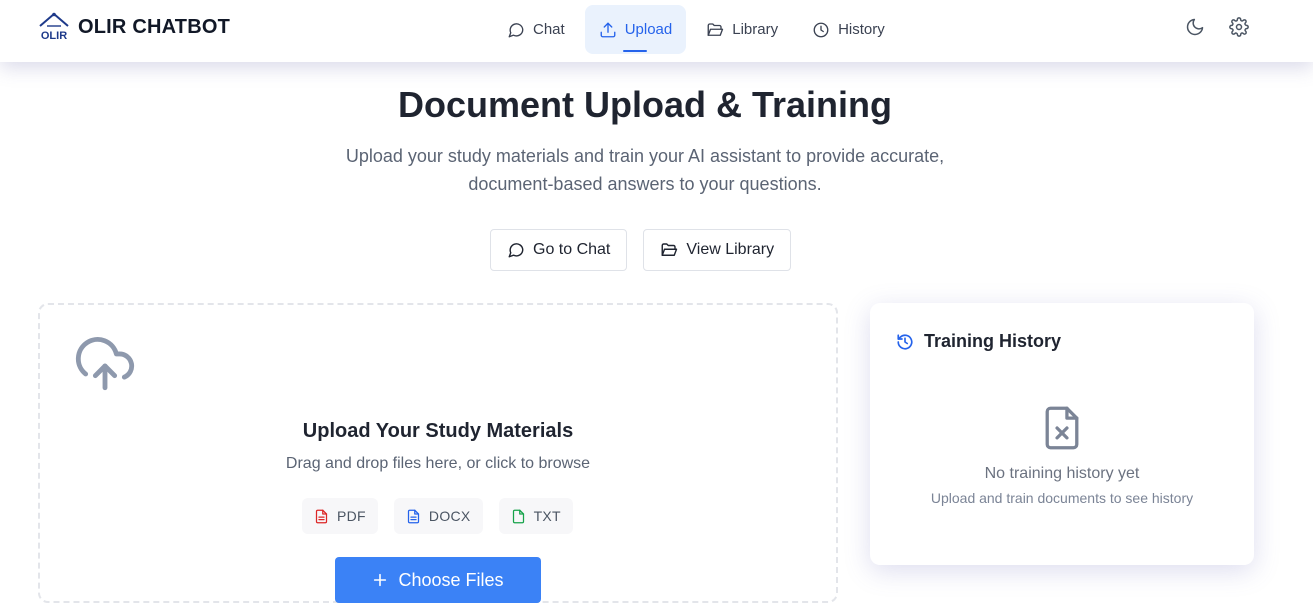  Describe the element at coordinates (451, 579) in the screenshot. I see `button-label: Choose Files` at that location.